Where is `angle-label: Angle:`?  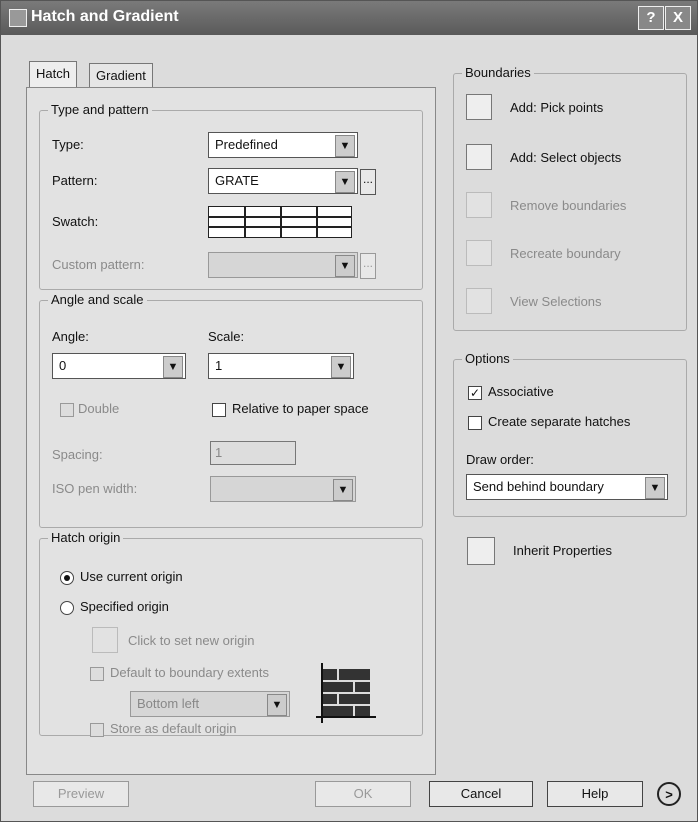 angle-label: Angle: is located at coordinates (70, 336).